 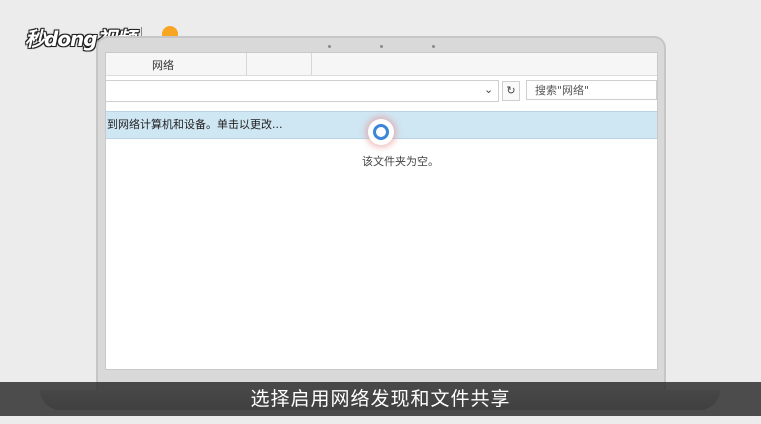 What do you see at coordinates (511, 91) in the screenshot?
I see `refresh-icon: ↻` at bounding box center [511, 91].